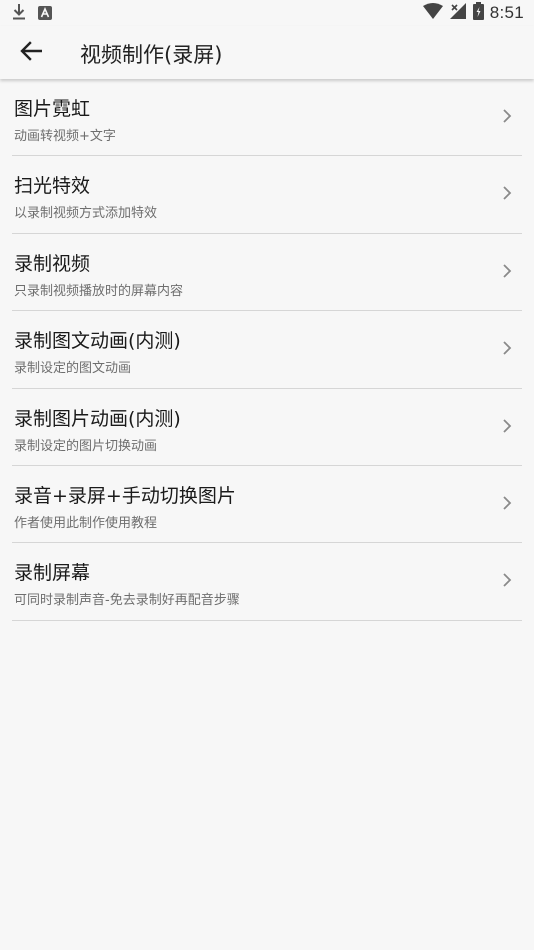  What do you see at coordinates (432, 13) in the screenshot?
I see `wifi-icon` at bounding box center [432, 13].